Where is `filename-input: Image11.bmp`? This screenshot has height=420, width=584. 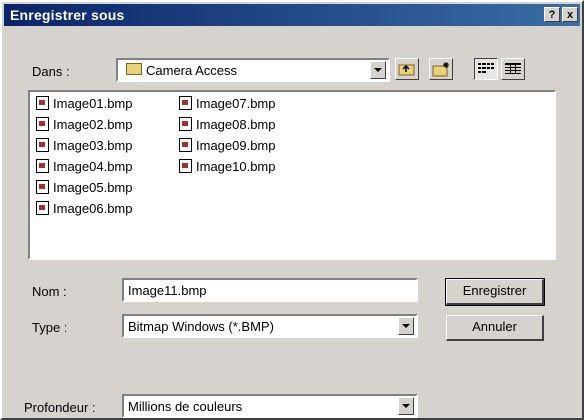 filename-input: Image11.bmp is located at coordinates (270, 290).